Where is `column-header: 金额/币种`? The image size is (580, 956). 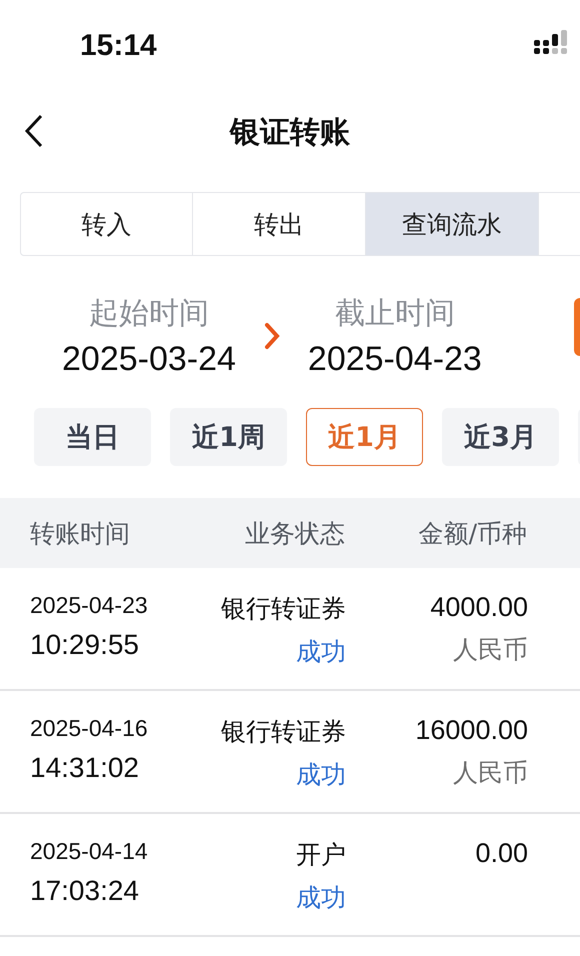 column-header: 金额/币种 is located at coordinates (472, 534).